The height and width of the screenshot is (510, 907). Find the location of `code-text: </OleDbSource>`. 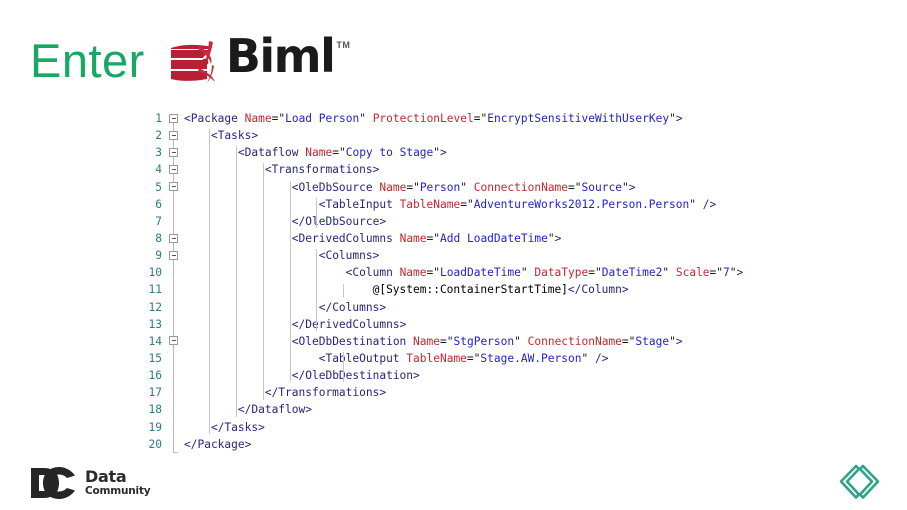

code-text: </OleDbSource> is located at coordinates (339, 221).